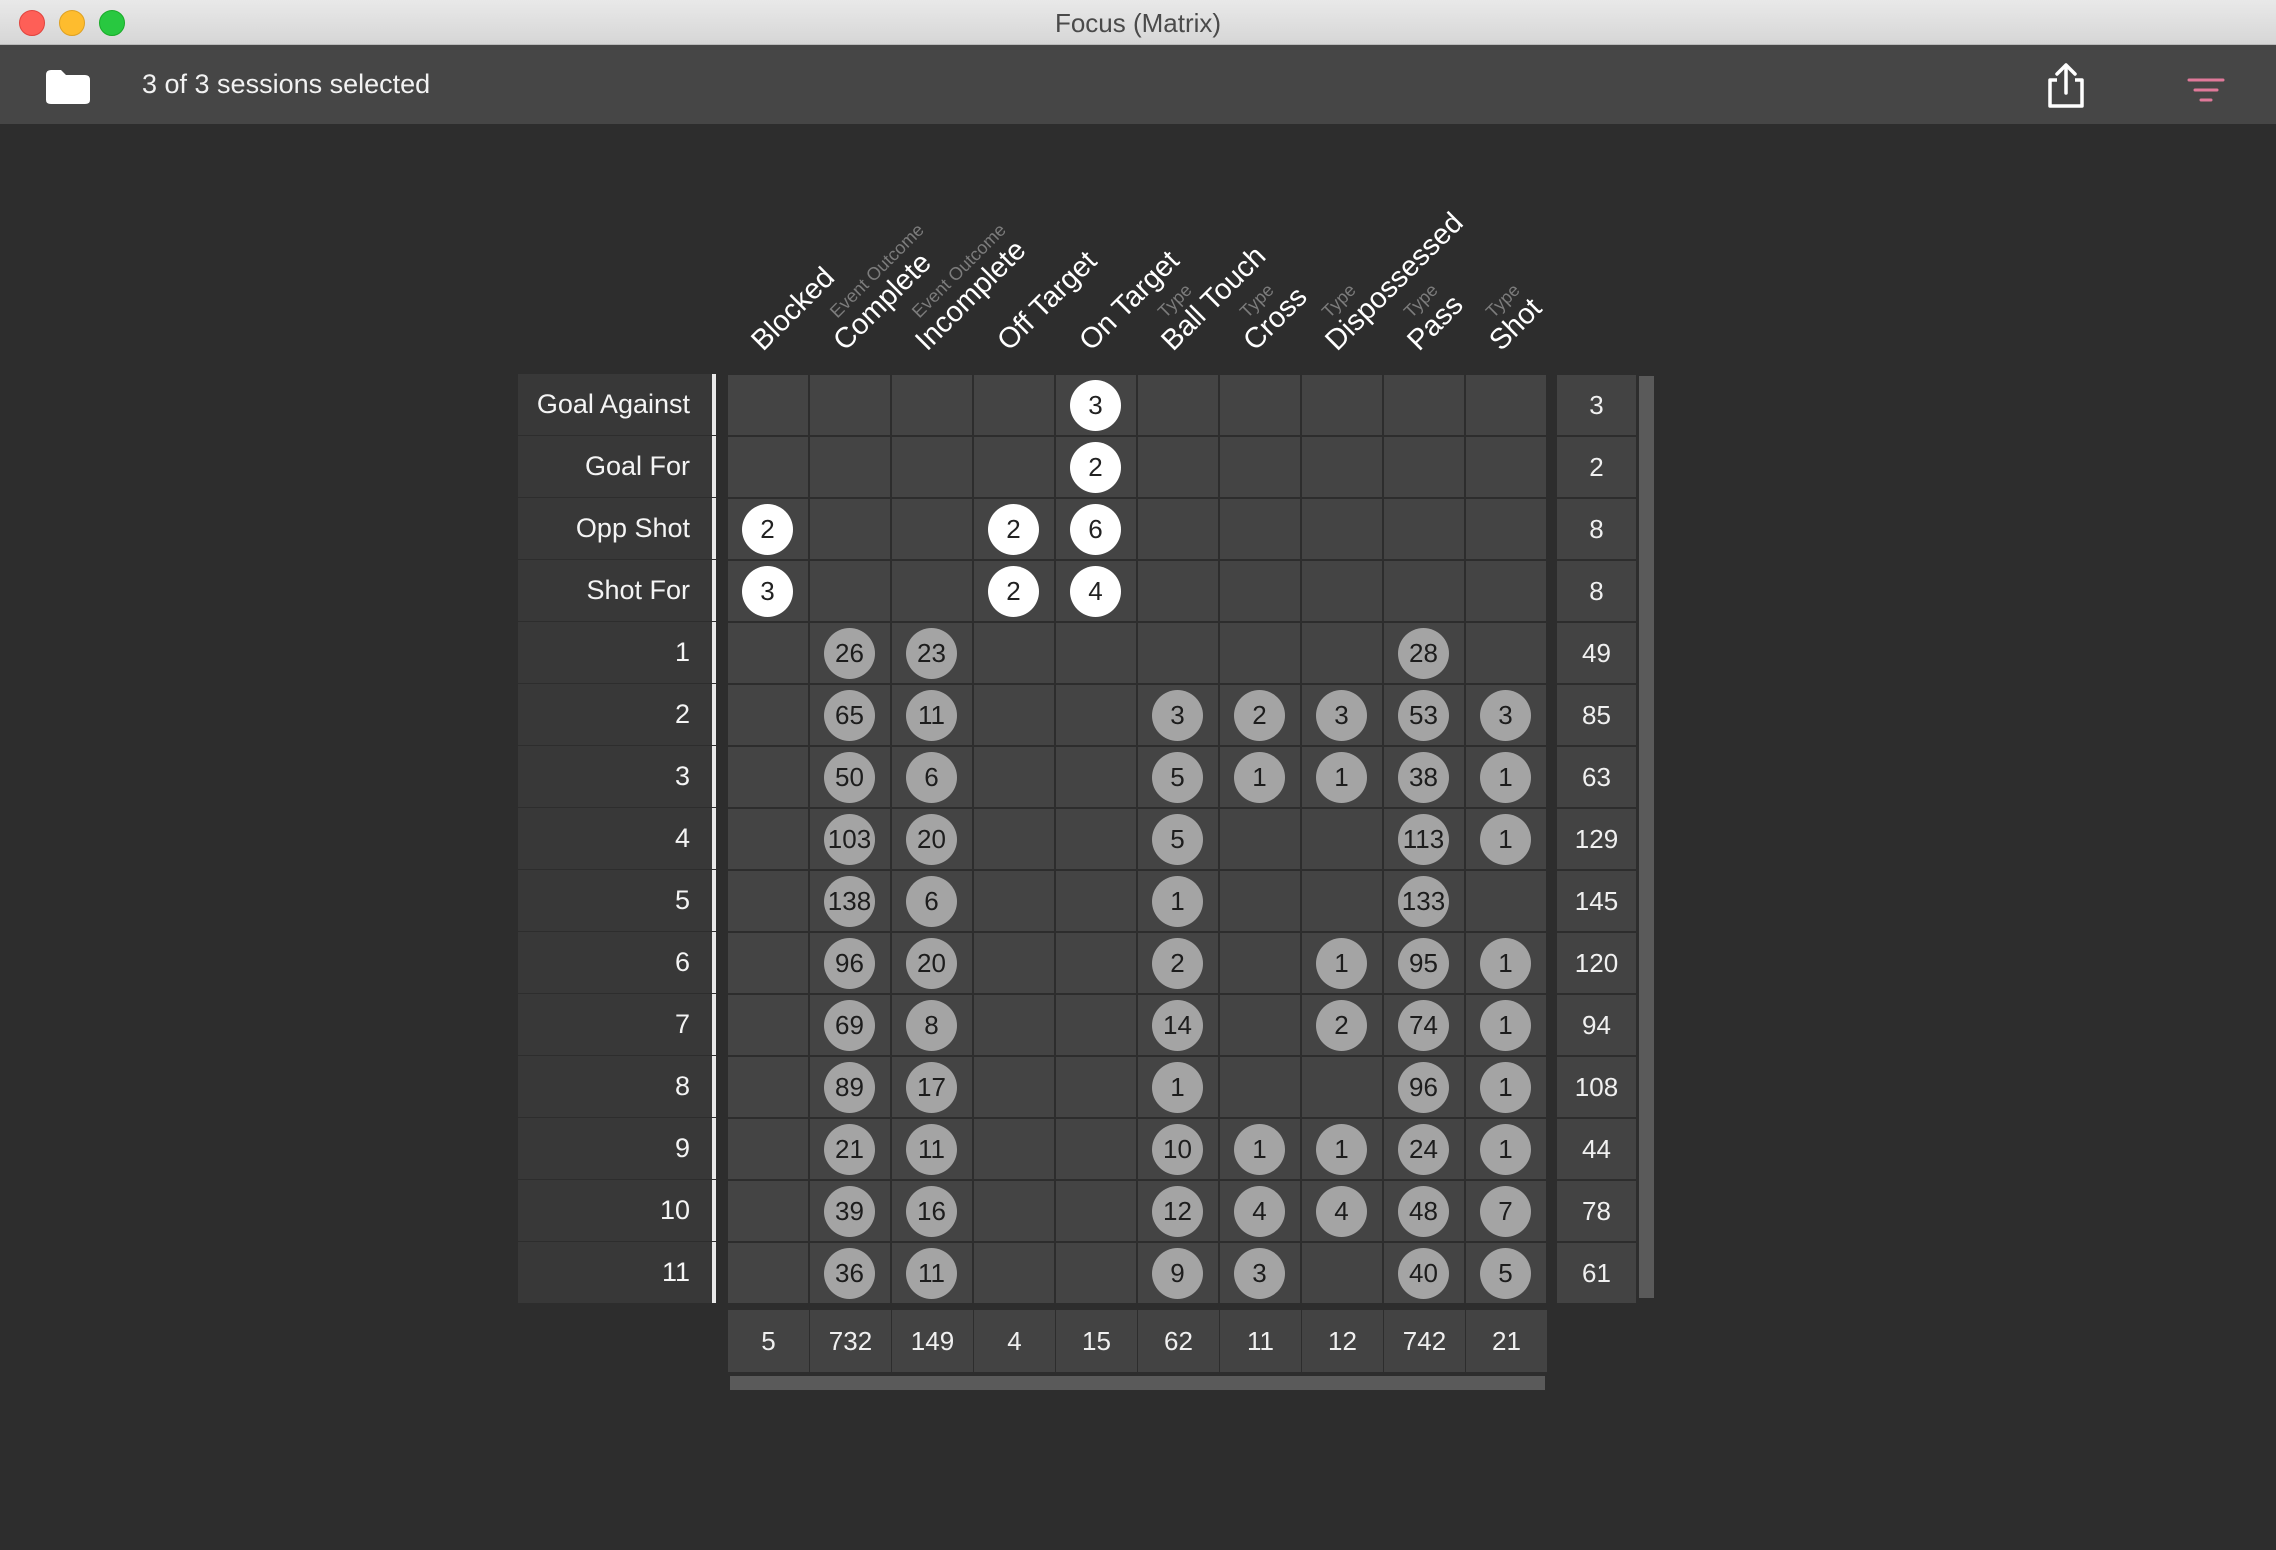 Image resolution: width=2276 pixels, height=1550 pixels. What do you see at coordinates (849, 1211) in the screenshot?
I see `count-bubble: 39` at bounding box center [849, 1211].